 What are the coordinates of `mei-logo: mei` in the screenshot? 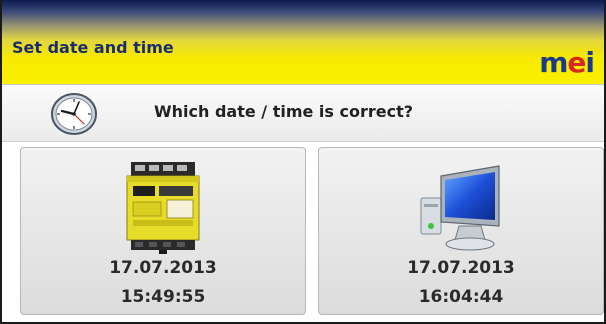 It's located at (567, 62).